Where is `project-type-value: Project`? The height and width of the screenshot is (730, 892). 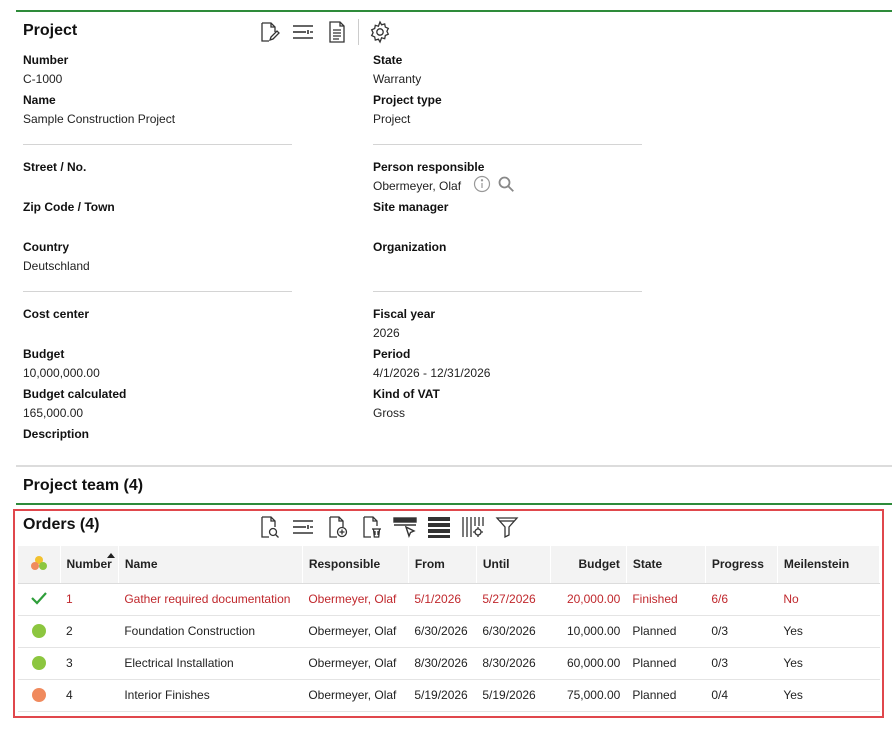 project-type-value: Project is located at coordinates (392, 119).